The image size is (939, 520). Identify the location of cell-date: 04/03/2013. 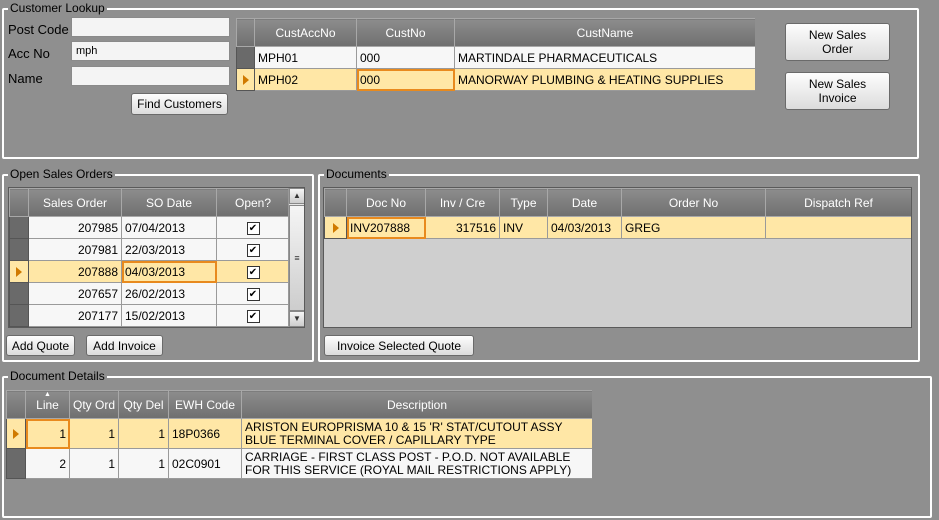
(584, 227).